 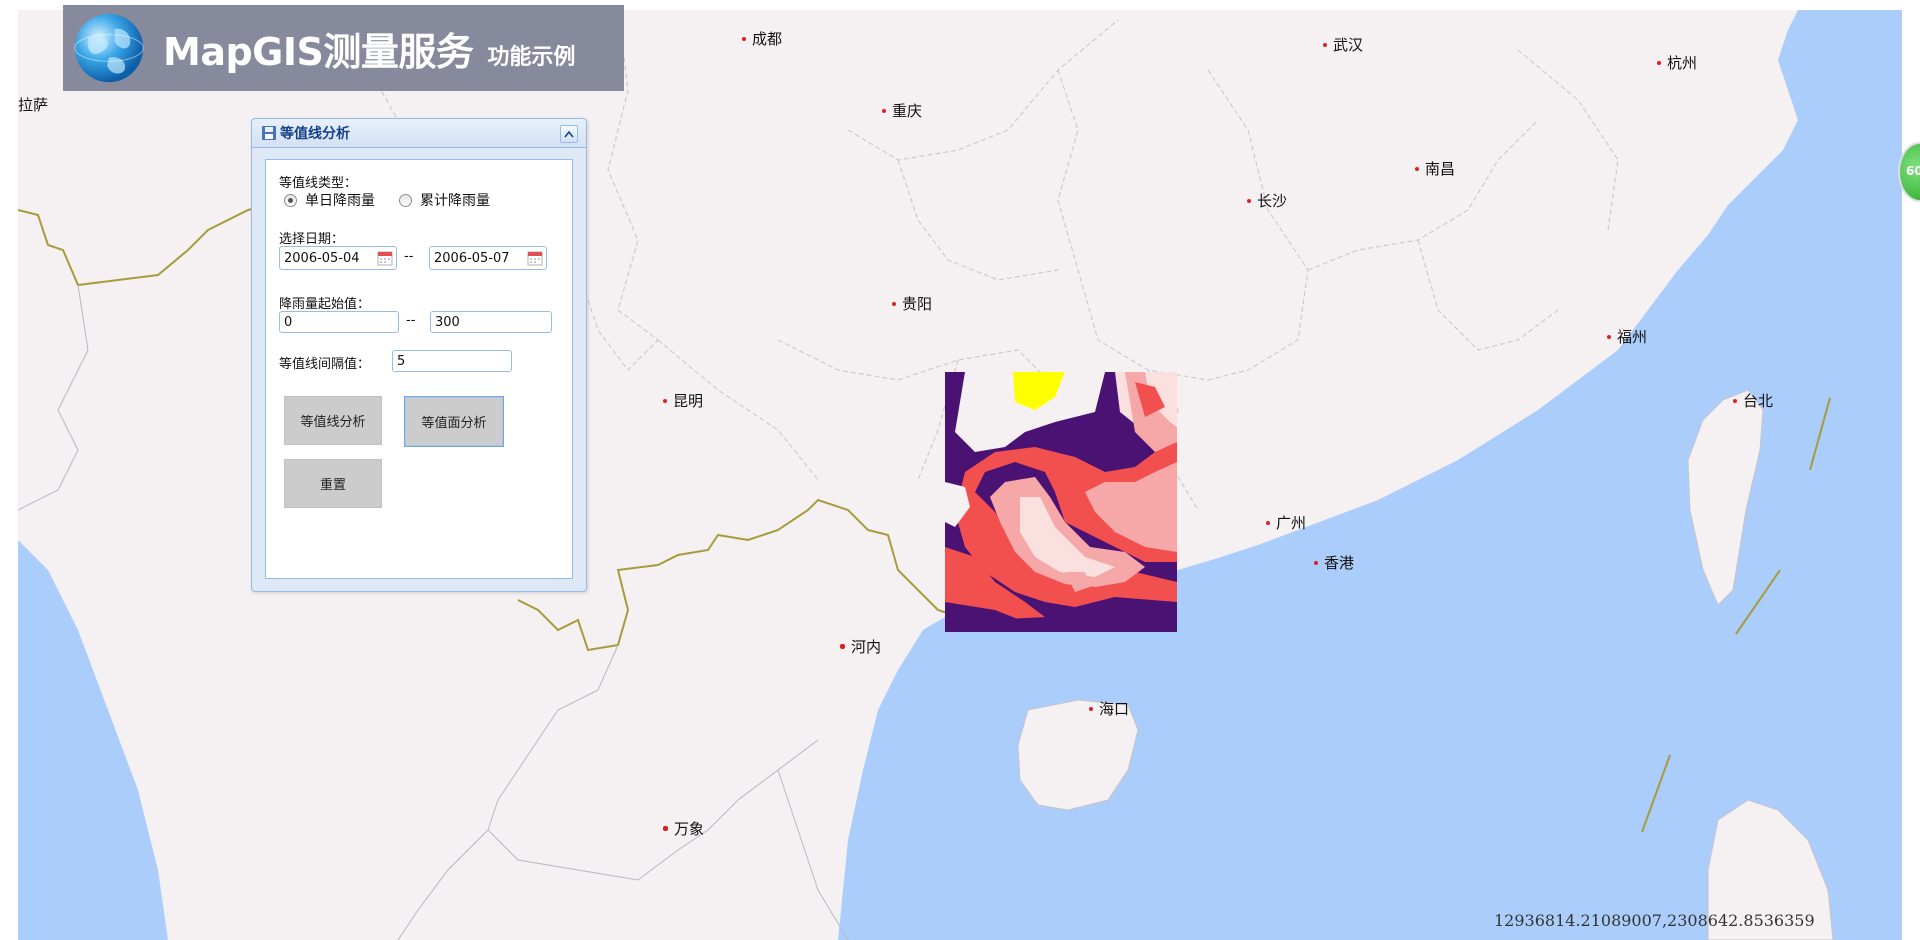 What do you see at coordinates (912, 303) in the screenshot?
I see `city-guiyang: 贵阳` at bounding box center [912, 303].